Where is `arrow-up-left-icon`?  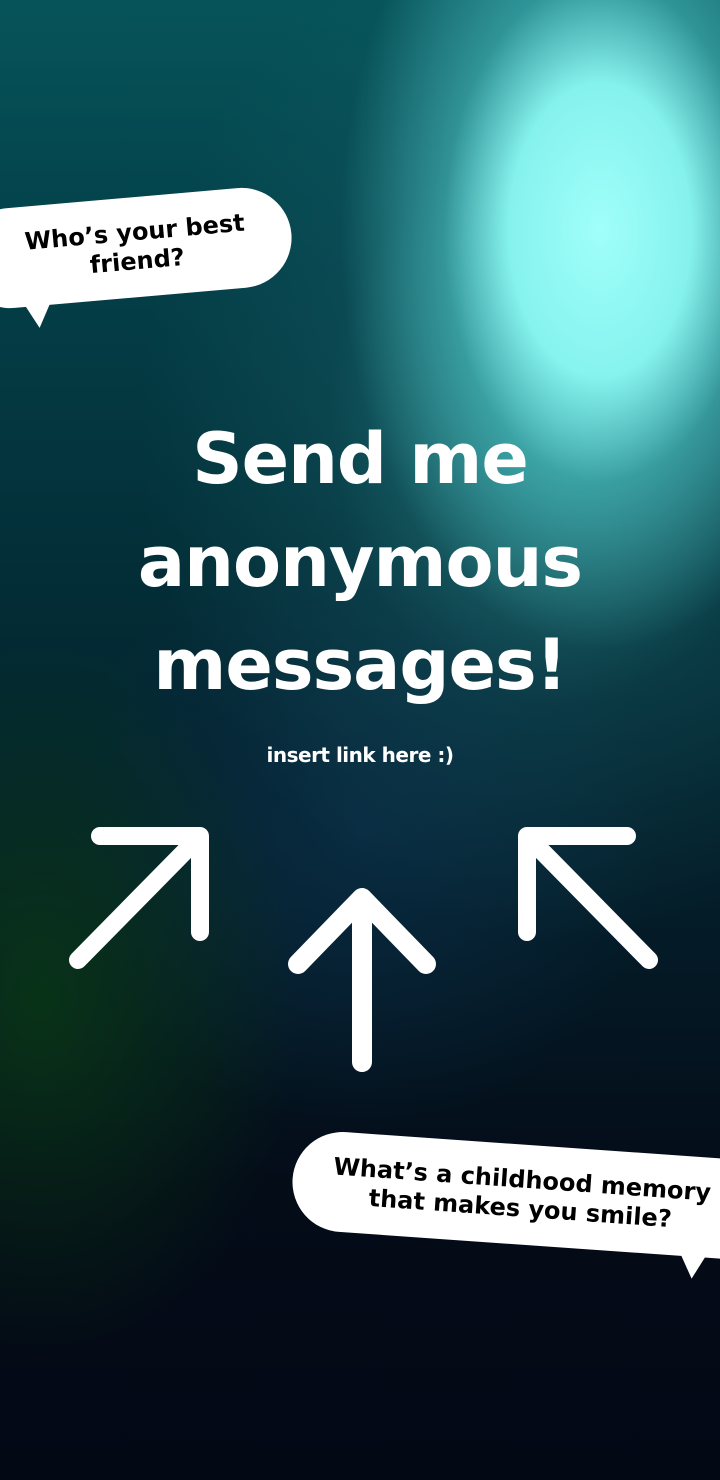
arrow-up-left-icon is located at coordinates (588, 898).